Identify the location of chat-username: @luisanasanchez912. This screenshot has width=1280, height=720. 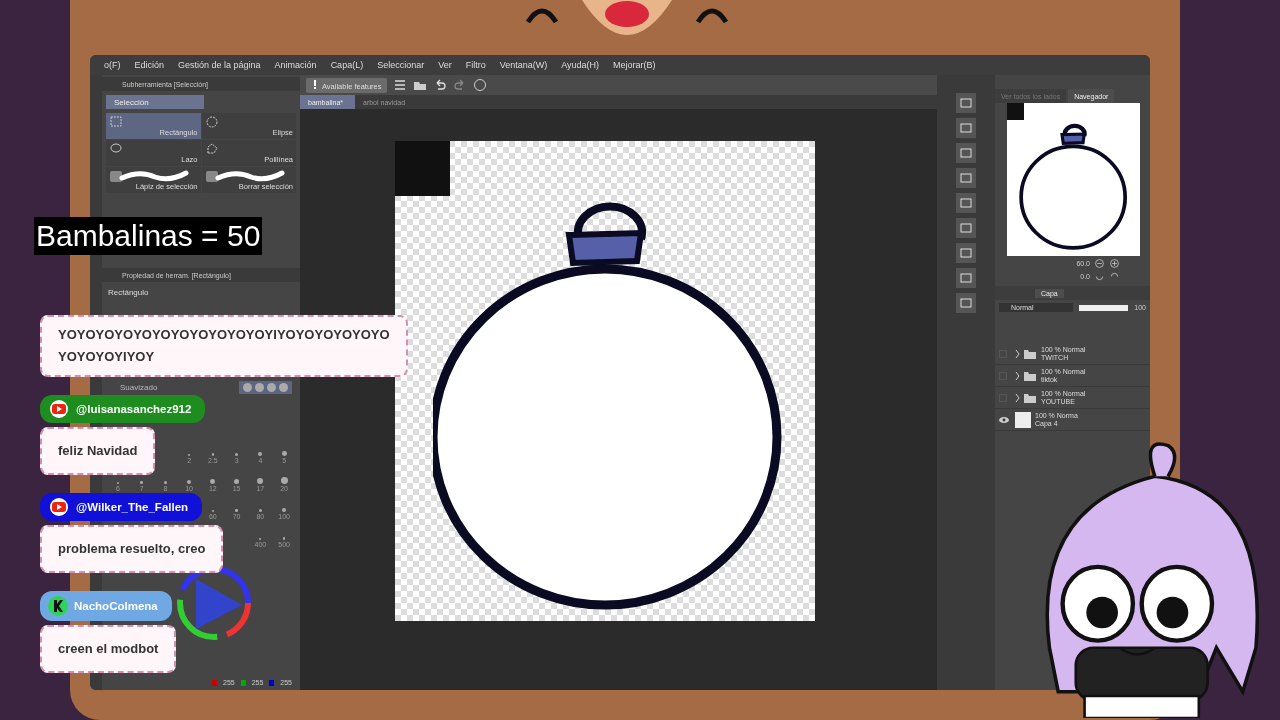
(123, 409).